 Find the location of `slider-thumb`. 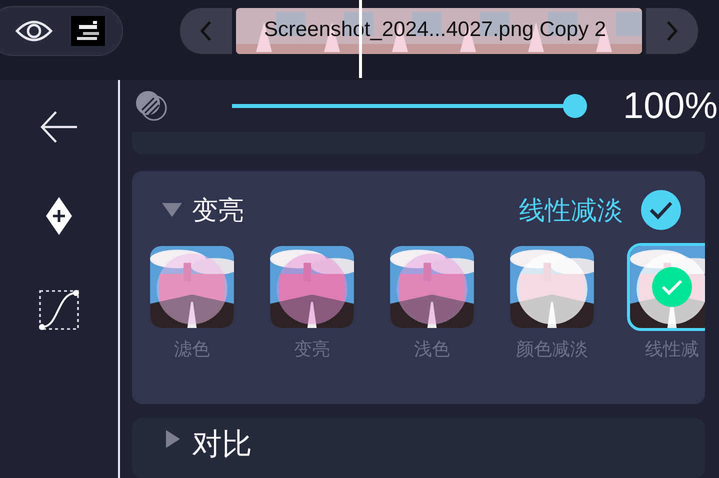

slider-thumb is located at coordinates (575, 106).